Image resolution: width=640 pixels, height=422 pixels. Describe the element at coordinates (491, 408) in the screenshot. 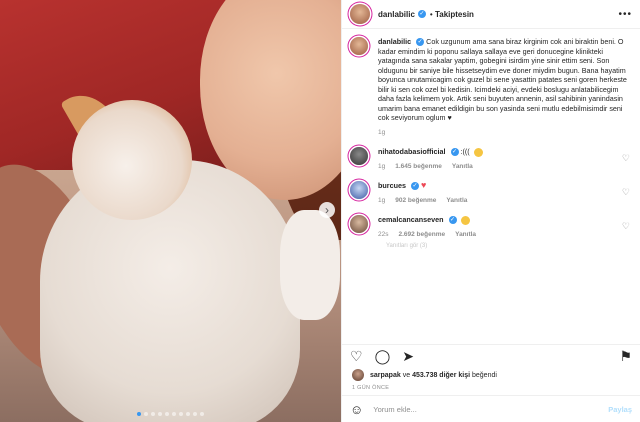

I see `add-comment-bar: ☺ Yorum ekle... Paylaş` at that location.